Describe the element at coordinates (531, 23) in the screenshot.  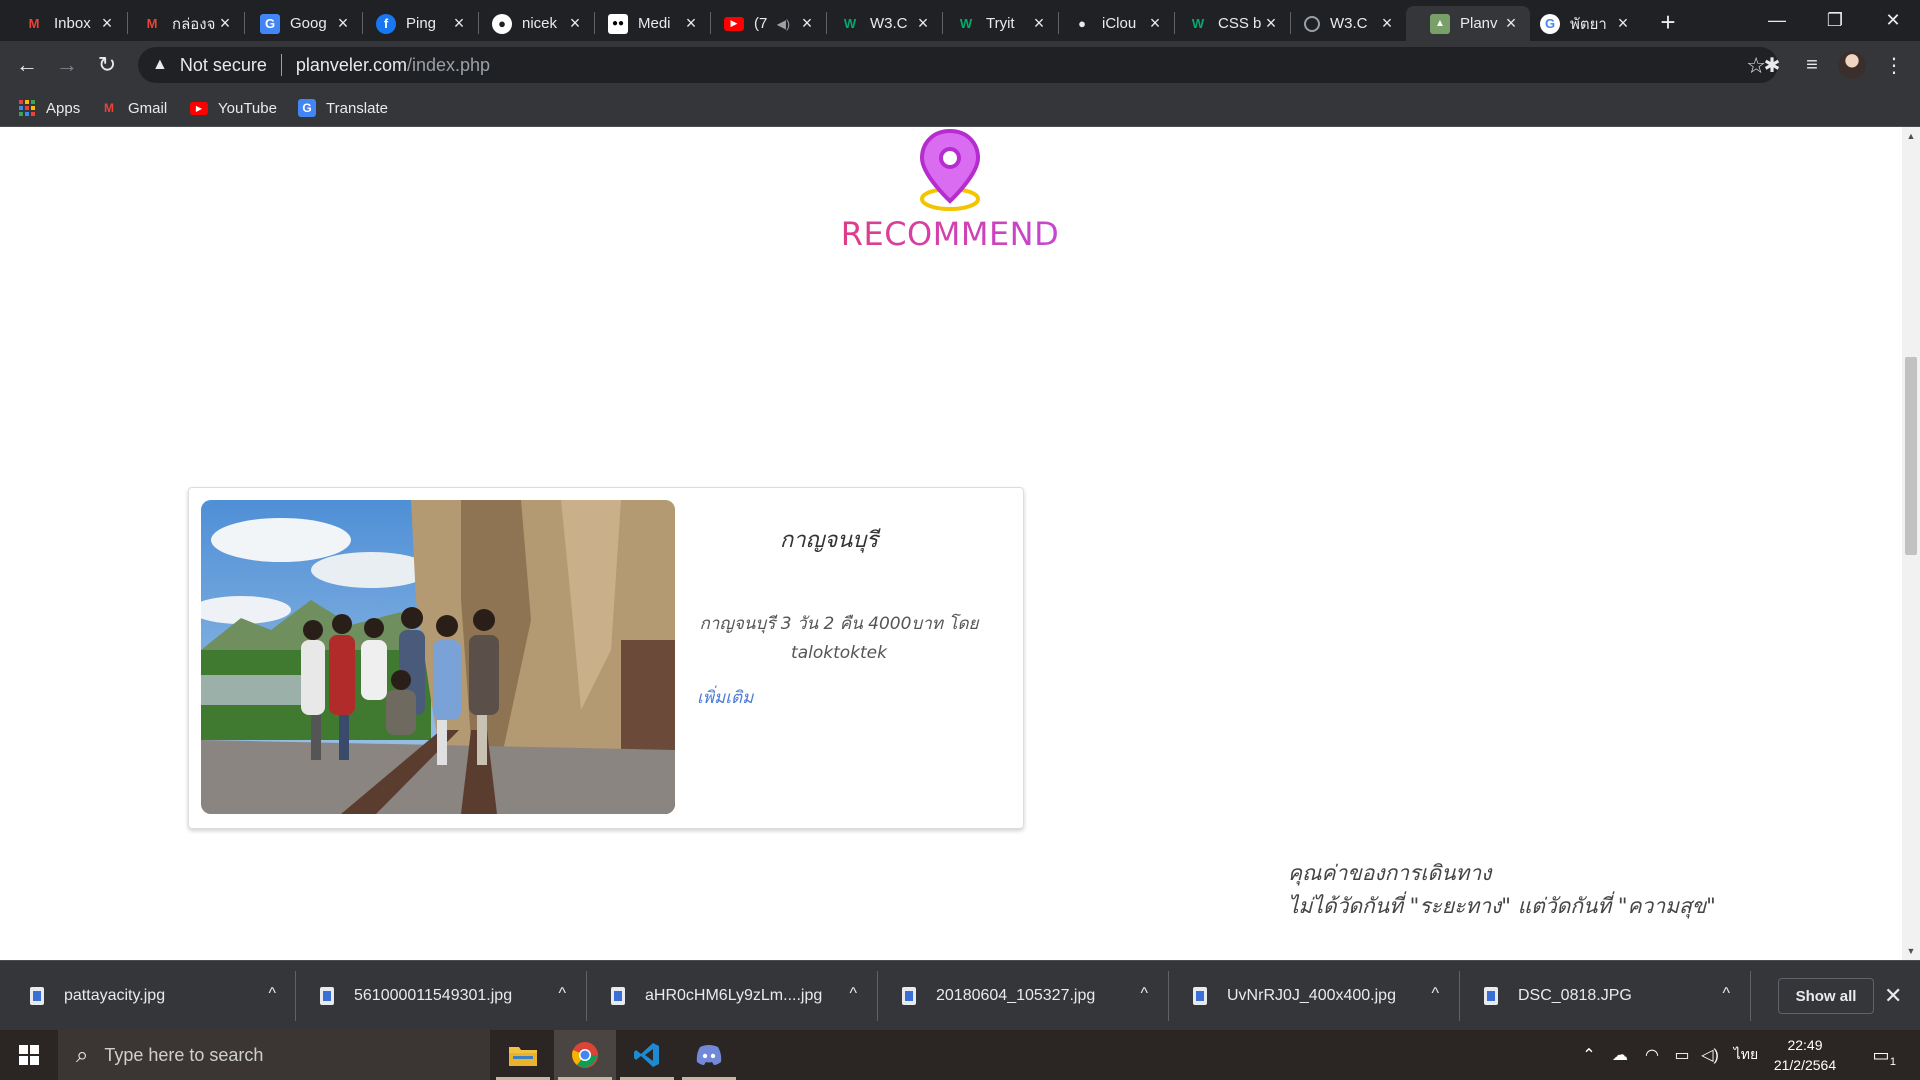
I see `tab-github: ● nicek ×` at that location.